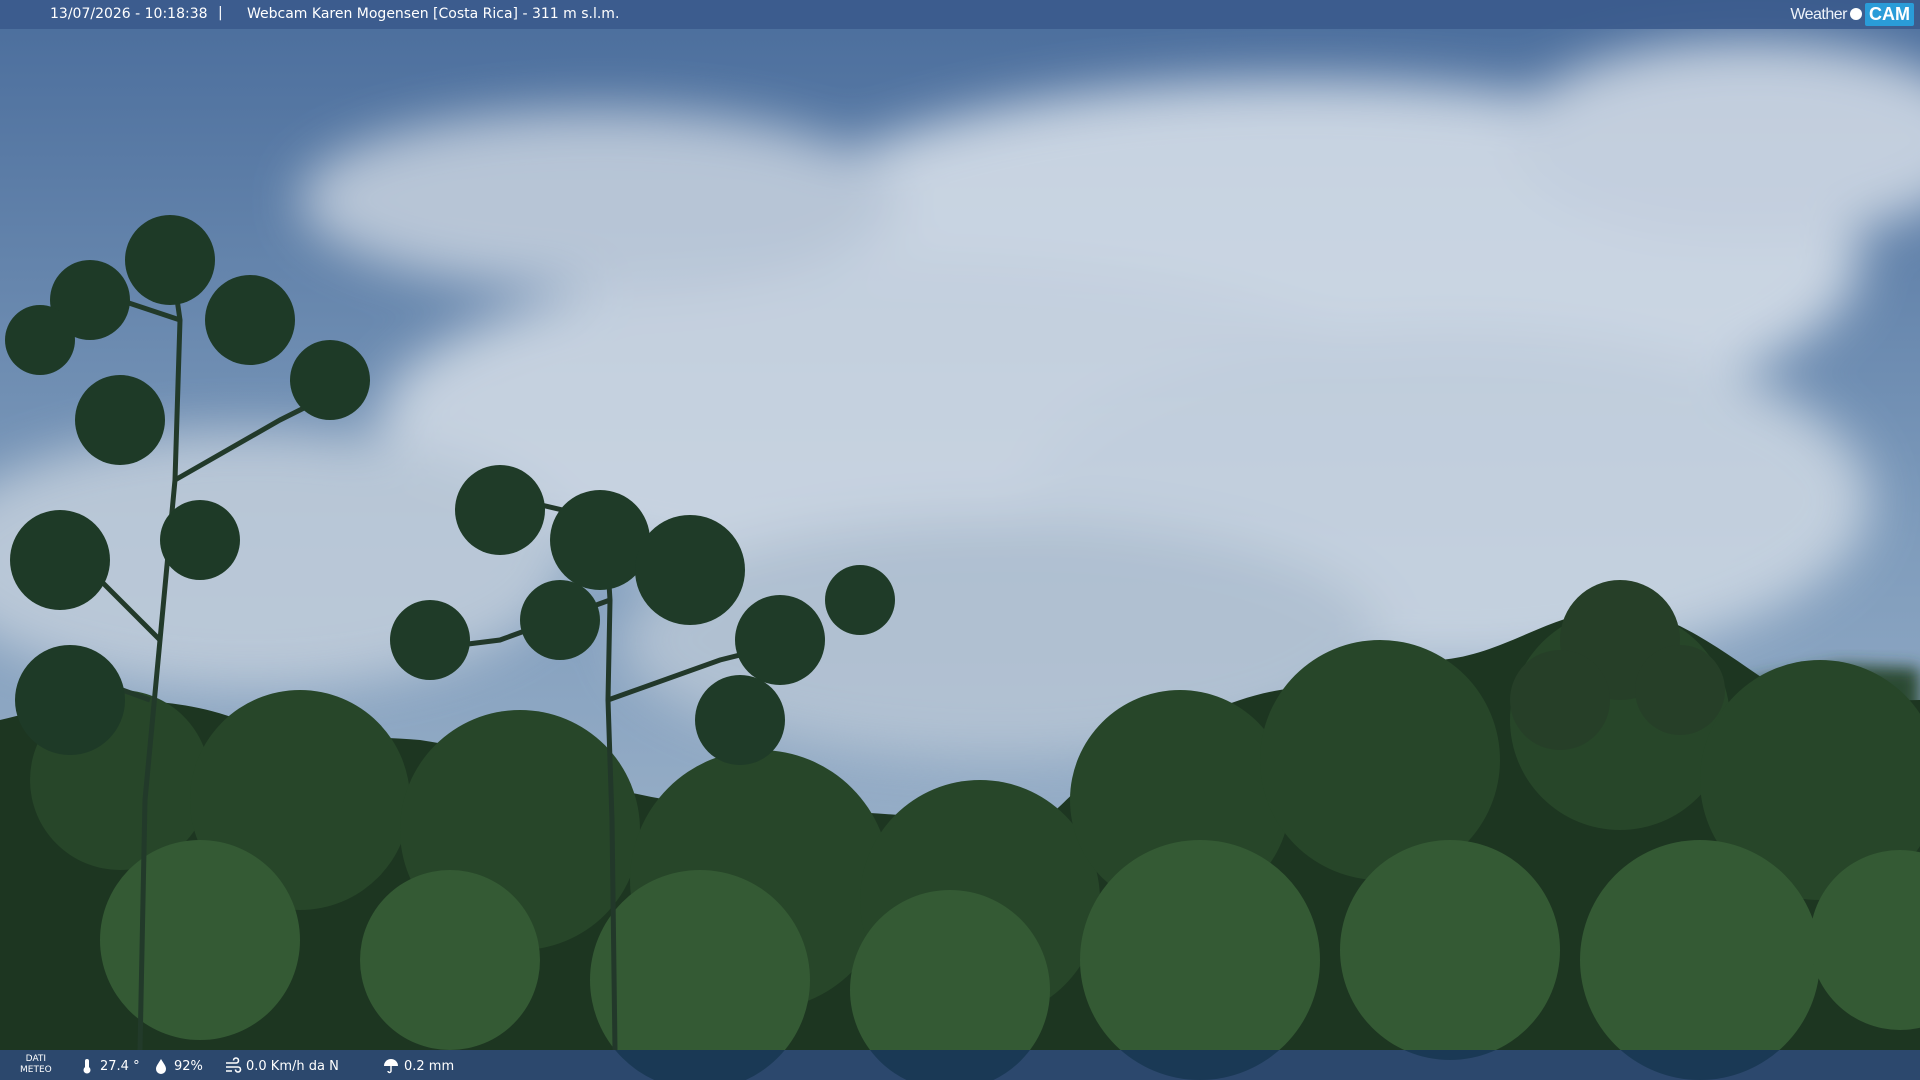 Image resolution: width=1920 pixels, height=1080 pixels. I want to click on timestamp: 13/07/2026 - 10:18:38, so click(129, 14).